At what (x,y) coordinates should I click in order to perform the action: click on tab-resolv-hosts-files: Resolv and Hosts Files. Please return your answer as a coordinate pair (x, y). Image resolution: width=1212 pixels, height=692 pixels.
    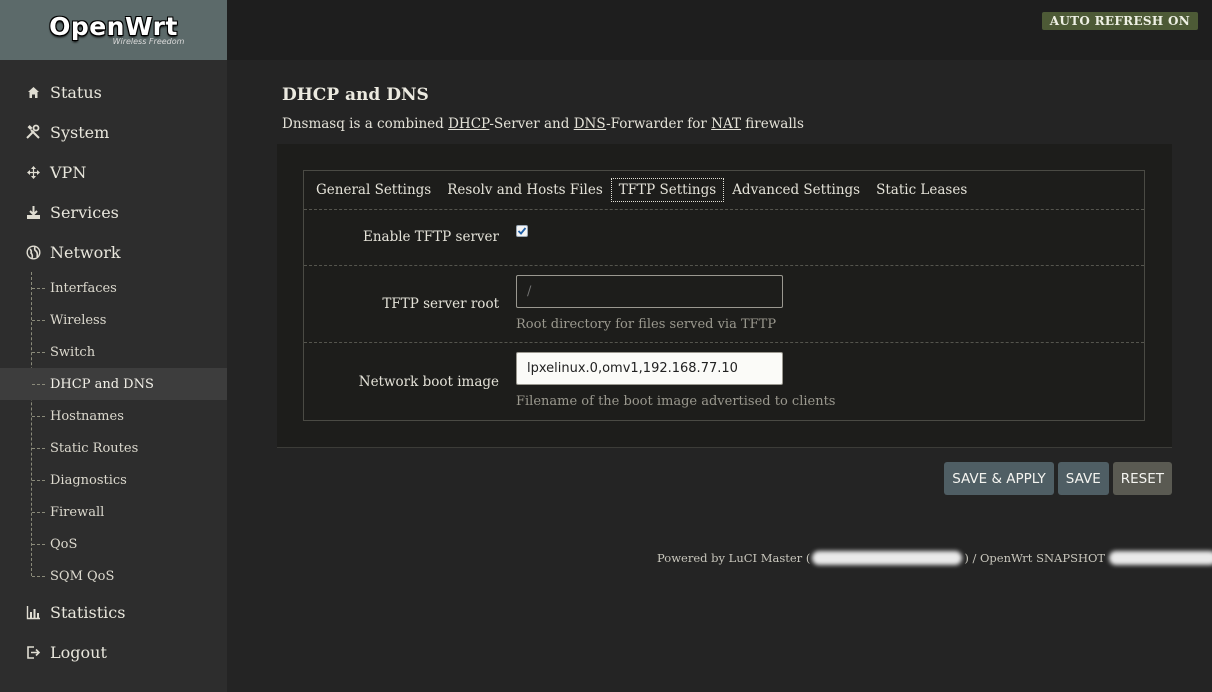
    Looking at the image, I should click on (525, 190).